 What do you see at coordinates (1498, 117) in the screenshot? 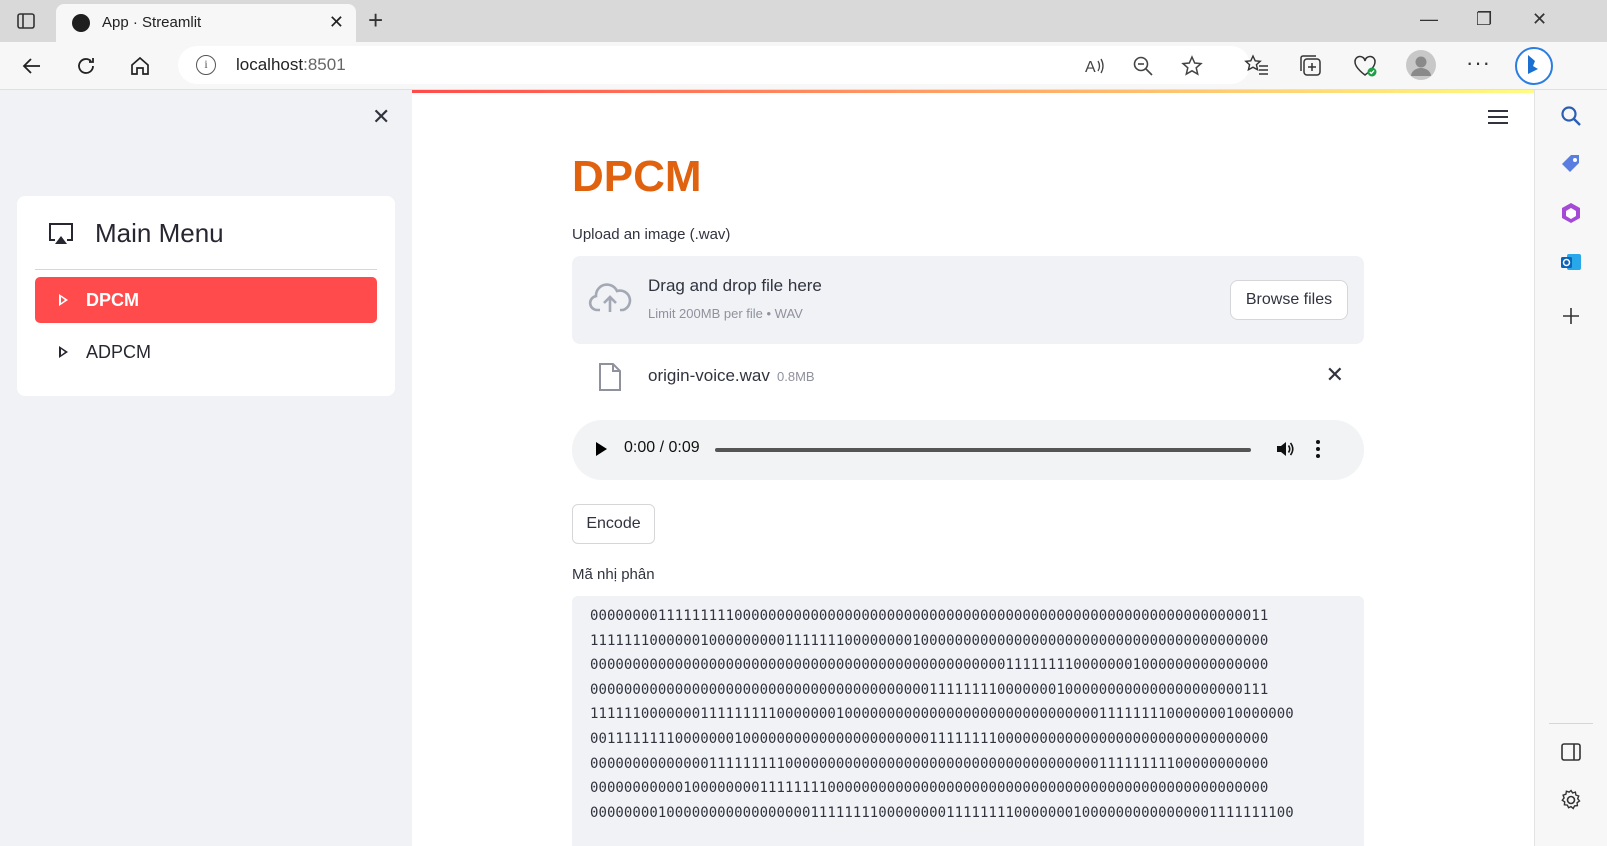
I see `hamburger-menu-icon` at bounding box center [1498, 117].